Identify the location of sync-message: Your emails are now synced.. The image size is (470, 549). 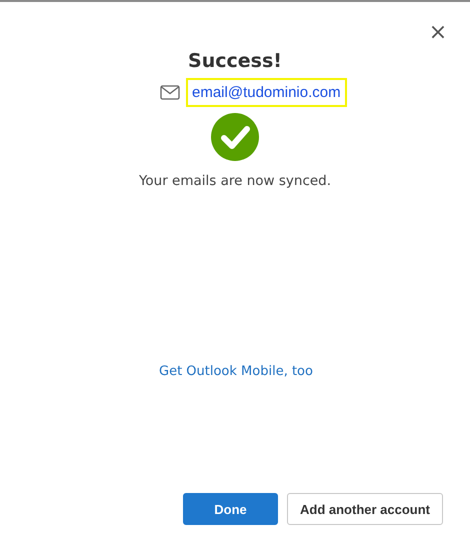
(235, 181).